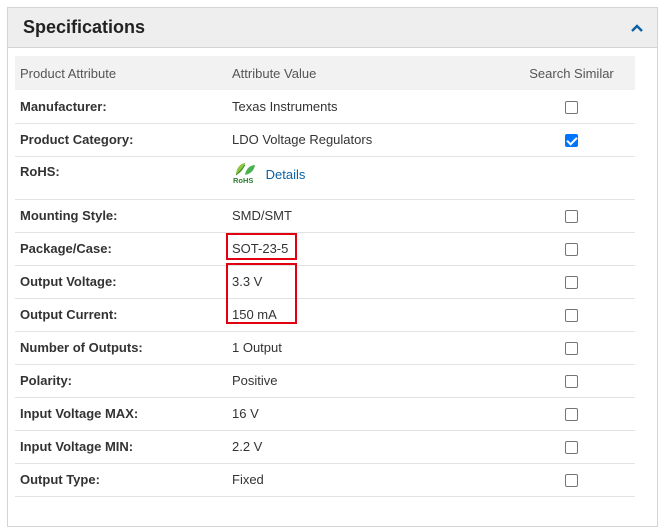  I want to click on attribute-label: Output Voltage:, so click(121, 282).